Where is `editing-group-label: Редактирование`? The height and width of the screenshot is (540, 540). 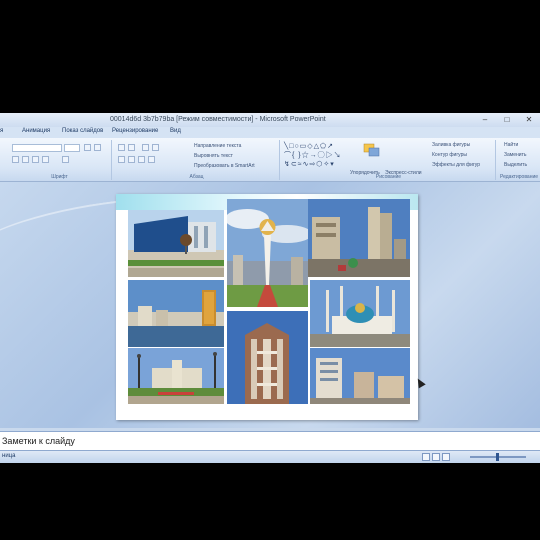 editing-group-label: Редактирование is located at coordinates (519, 177).